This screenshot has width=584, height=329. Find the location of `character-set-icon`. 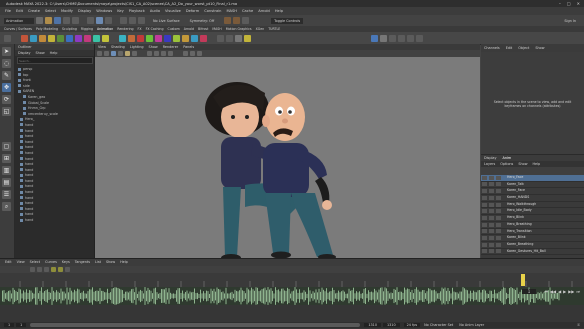

character-set-icon is located at coordinates (220, 38).